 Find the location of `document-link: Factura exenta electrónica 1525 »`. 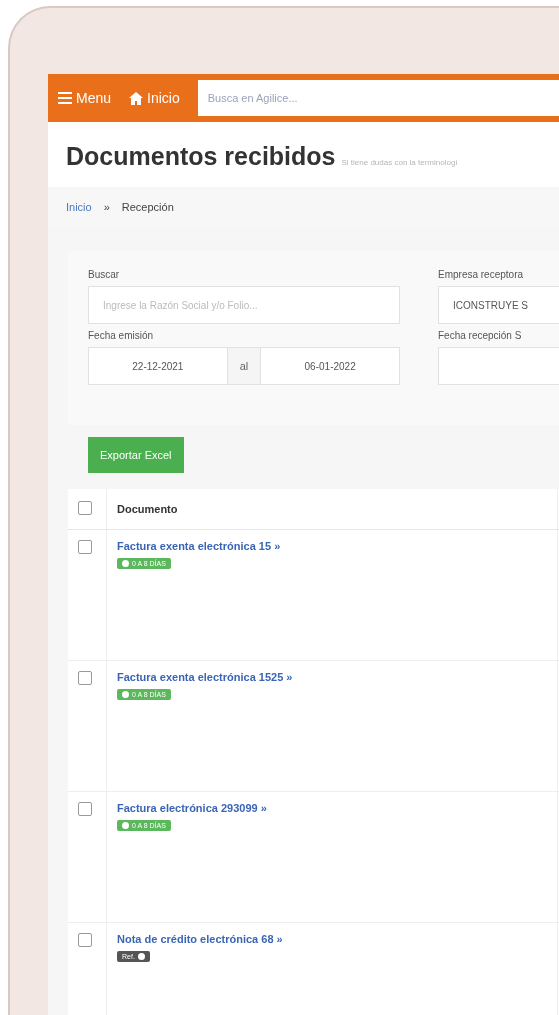

document-link: Factura exenta electrónica 1525 » is located at coordinates (332, 677).